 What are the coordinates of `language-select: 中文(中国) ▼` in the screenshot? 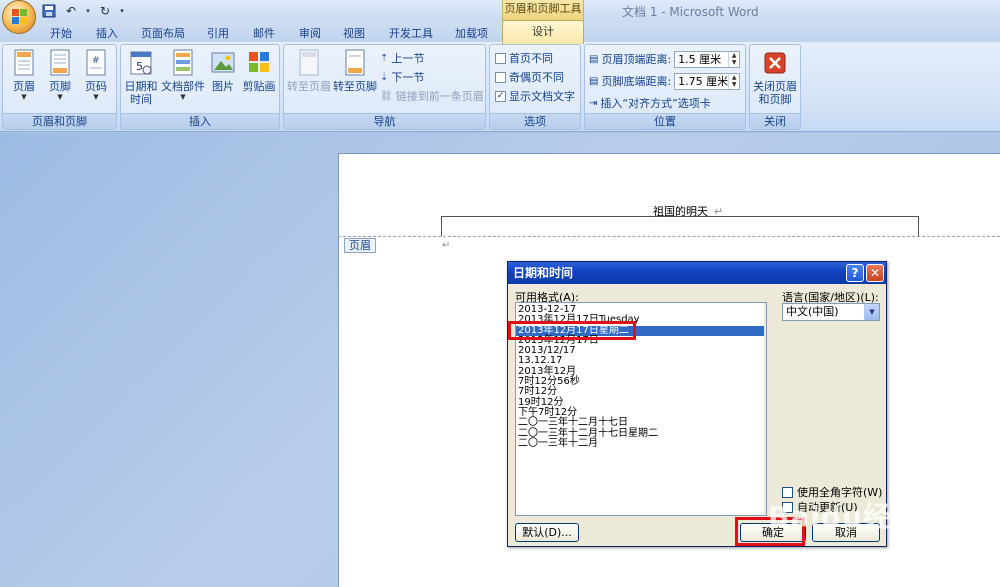 It's located at (831, 312).